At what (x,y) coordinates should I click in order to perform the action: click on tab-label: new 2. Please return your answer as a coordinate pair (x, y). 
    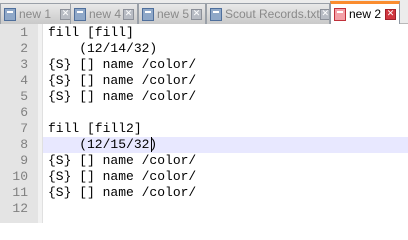
    Looking at the image, I should click on (365, 13).